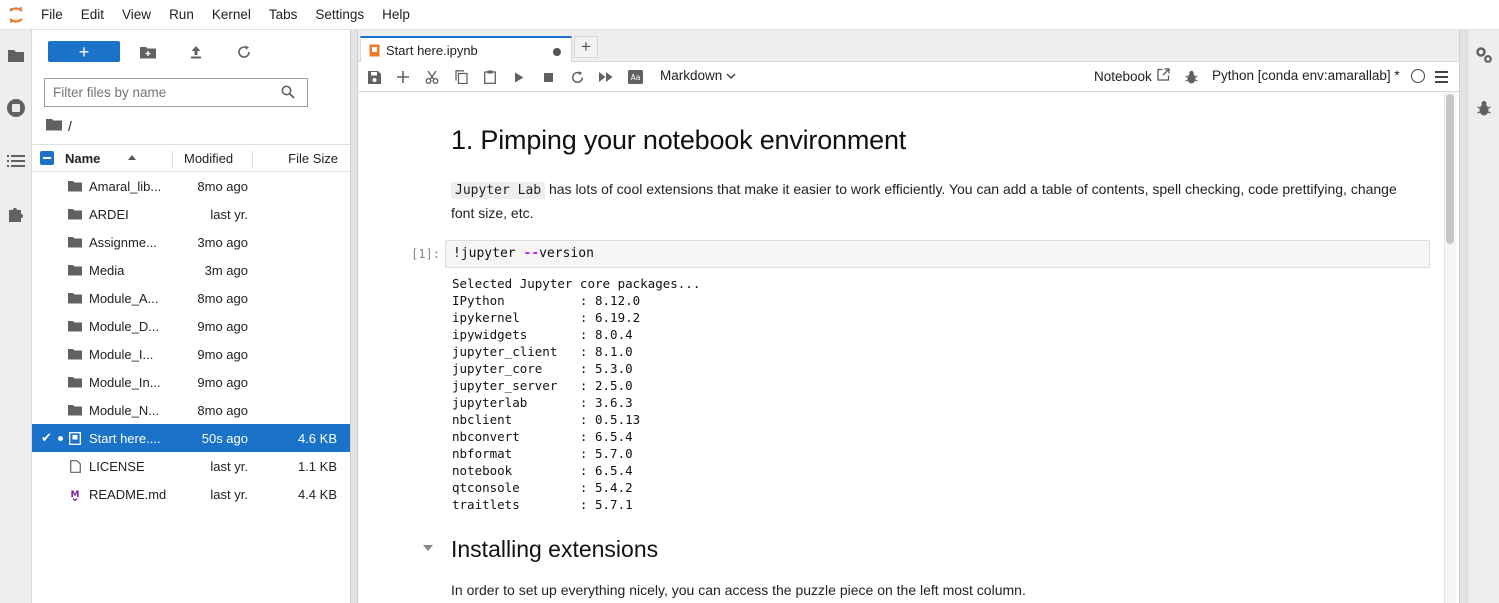 The height and width of the screenshot is (603, 1499). Describe the element at coordinates (908, 46) in the screenshot. I see `document-tab-bar: Start here.ipynb +` at that location.